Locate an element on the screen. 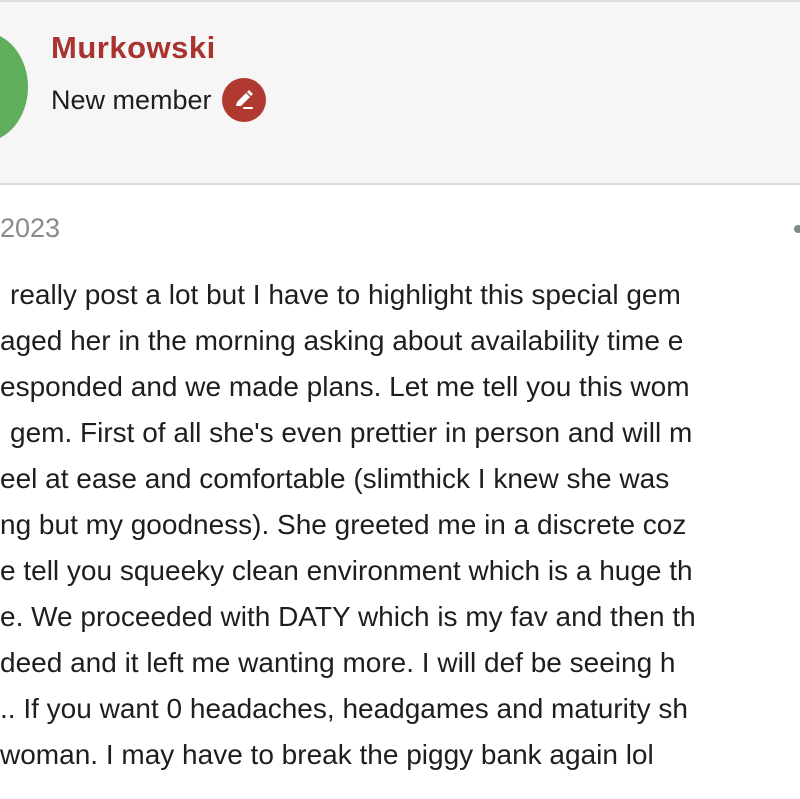 This screenshot has width=800, height=799. more-options-icon is located at coordinates (797, 229).